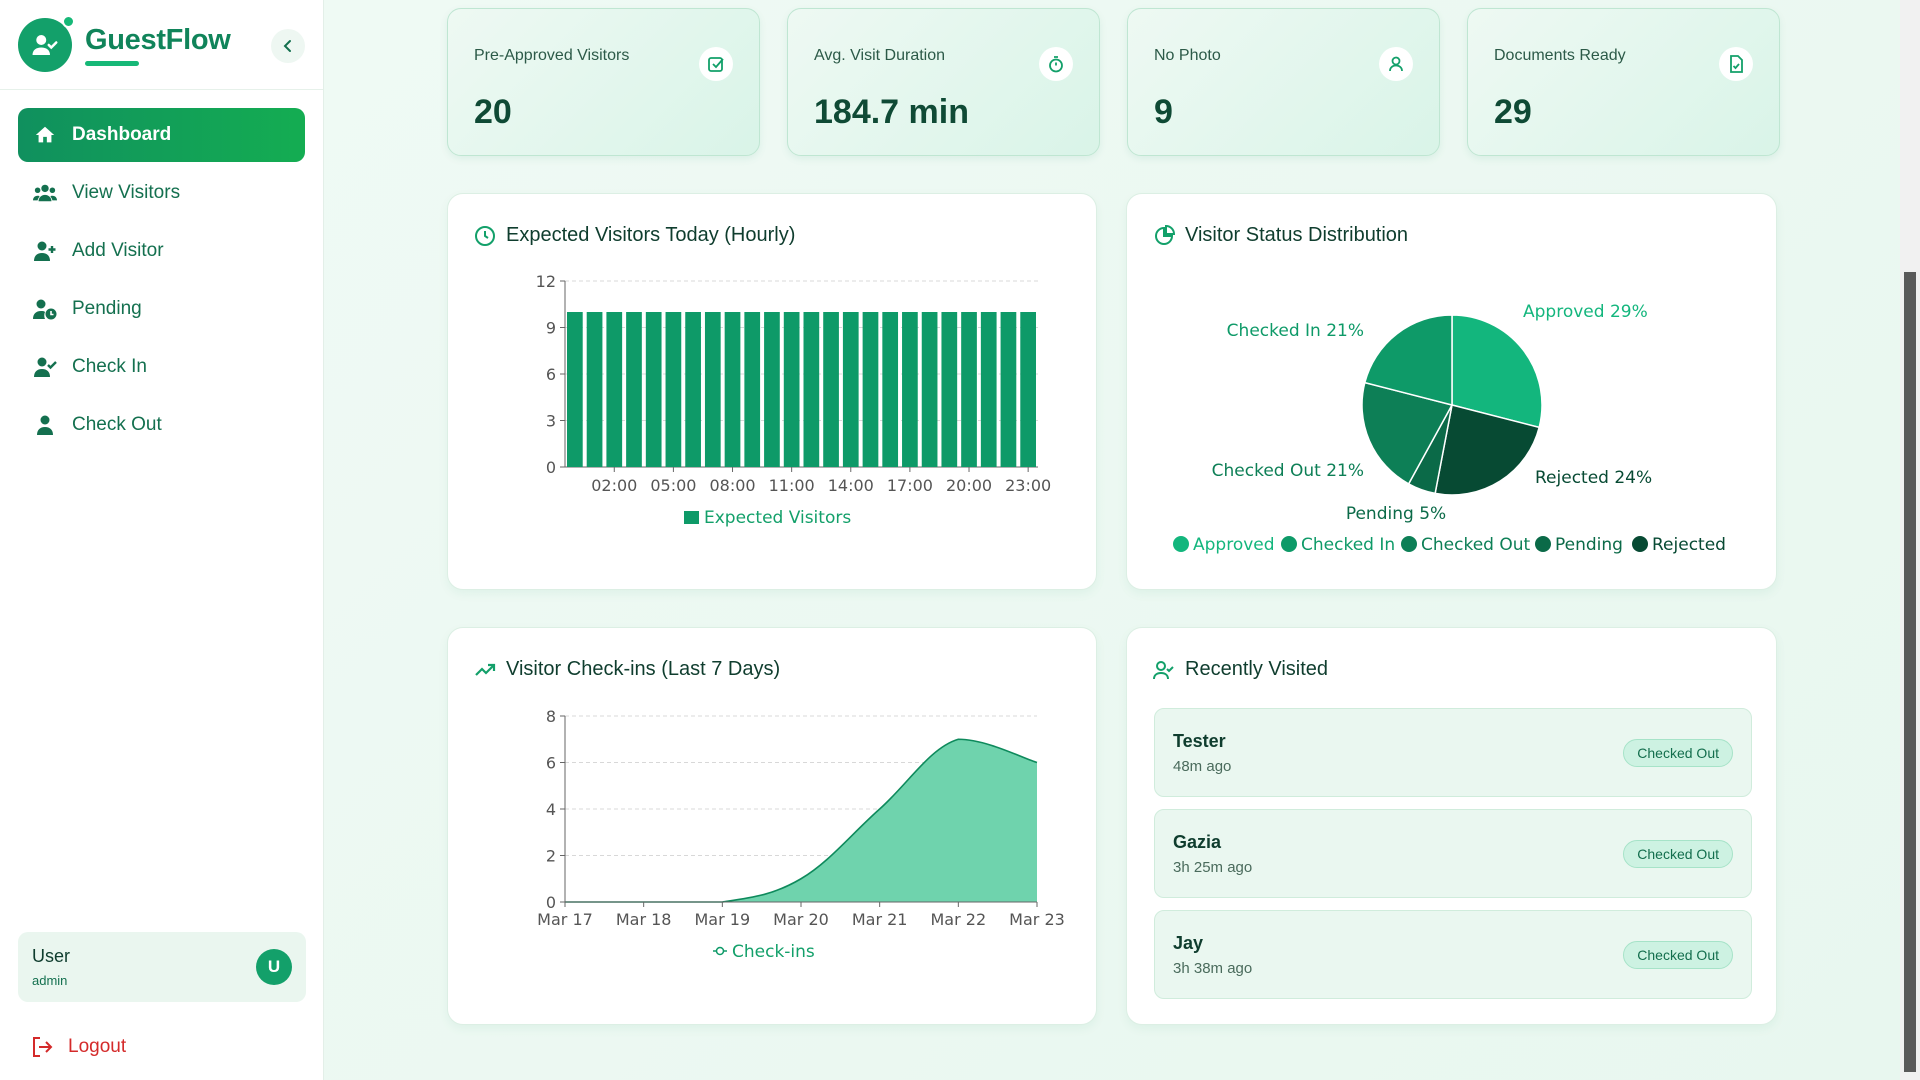  Describe the element at coordinates (1295, 331) in the screenshot. I see `slice-label: Checked In 21%` at that location.